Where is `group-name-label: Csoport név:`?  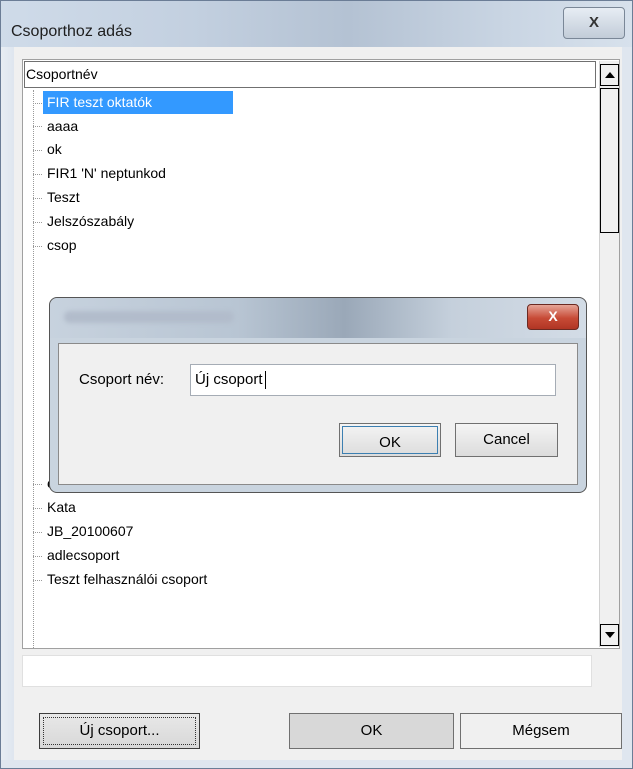 group-name-label: Csoport név: is located at coordinates (122, 379).